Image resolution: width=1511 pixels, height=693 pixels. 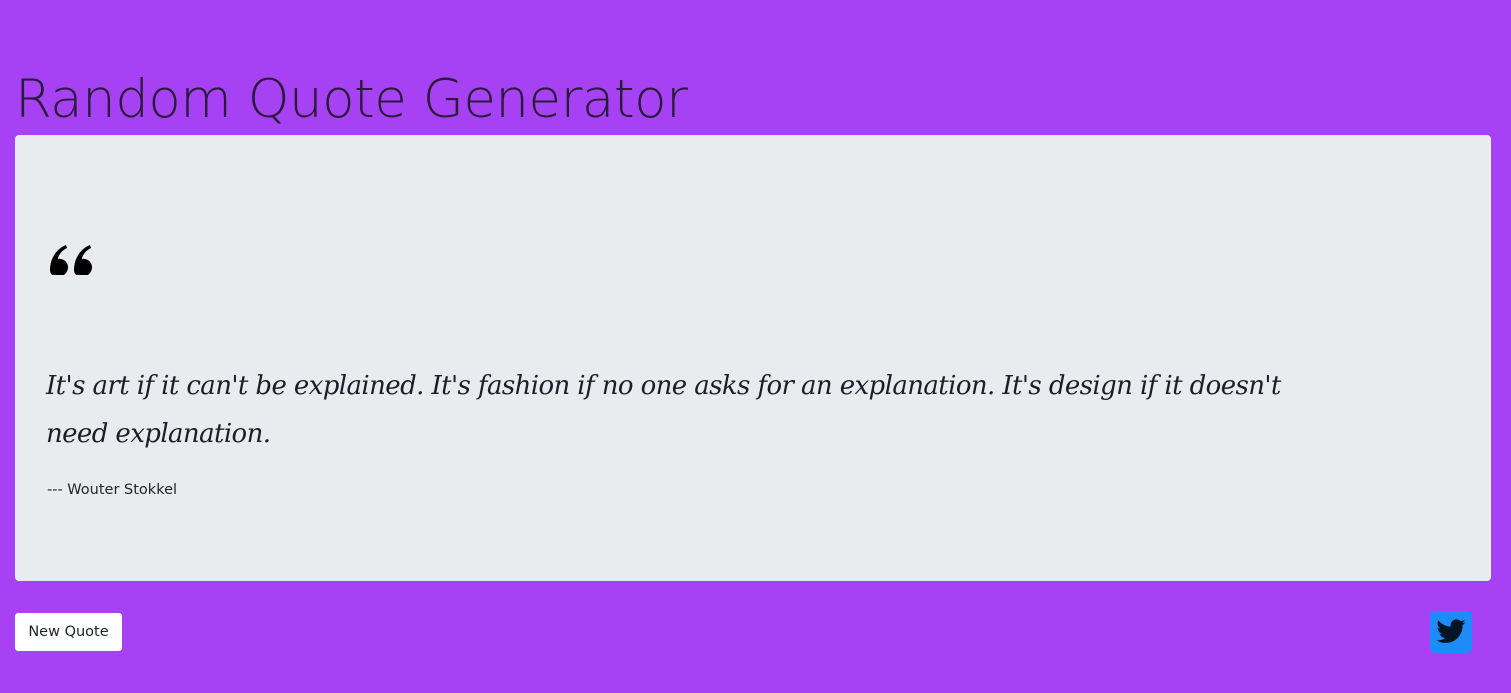 What do you see at coordinates (71, 246) in the screenshot?
I see `quote-left-icon` at bounding box center [71, 246].